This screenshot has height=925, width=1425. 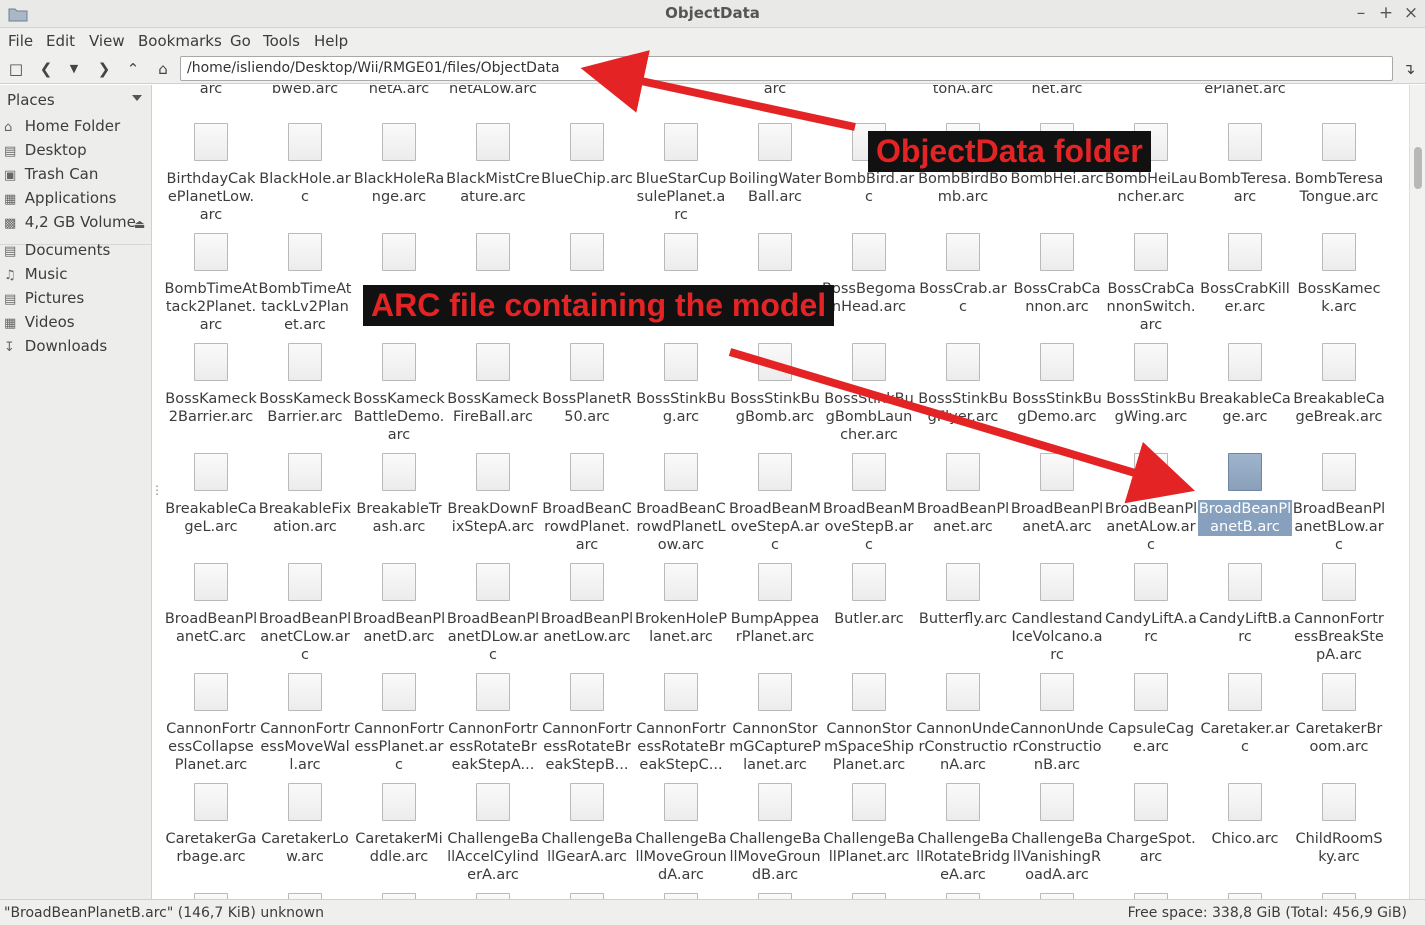 I want to click on file-item: BlackHoleRange.arc, so click(x=399, y=175).